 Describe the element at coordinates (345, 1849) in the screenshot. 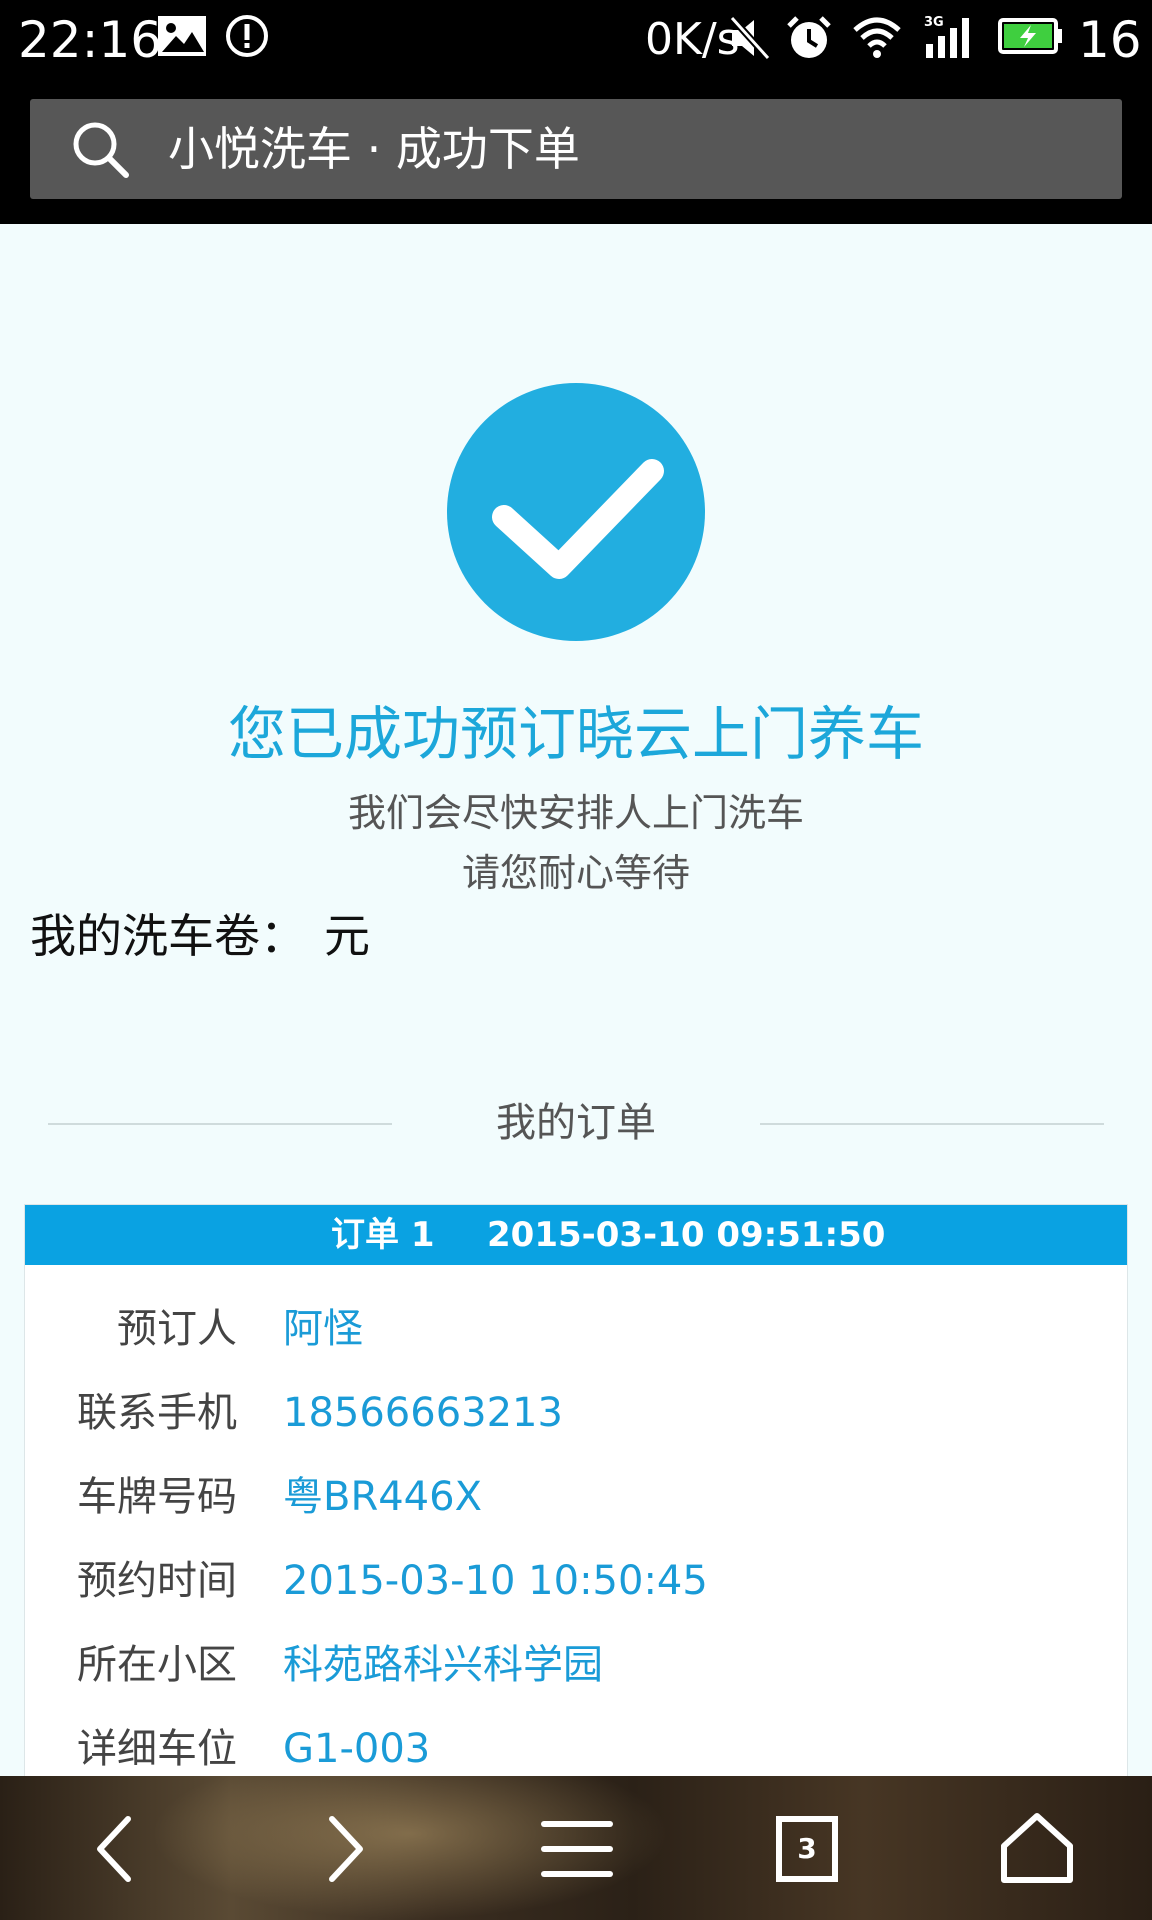

I see `forward-icon` at that location.